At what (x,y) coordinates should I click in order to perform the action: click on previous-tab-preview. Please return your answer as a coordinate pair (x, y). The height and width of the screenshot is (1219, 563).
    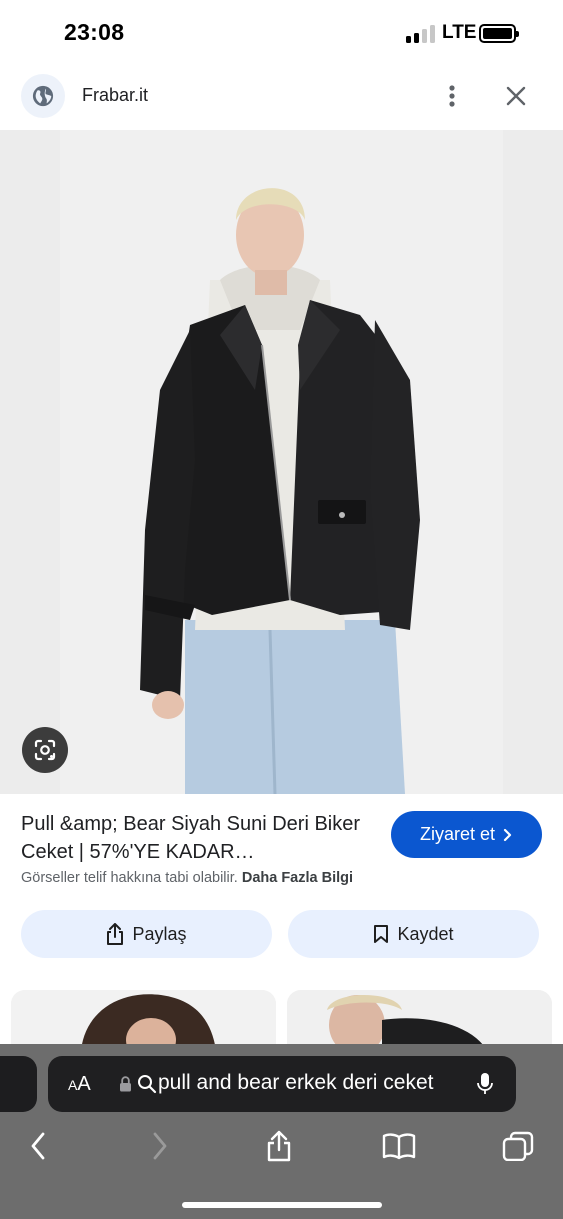
    Looking at the image, I should click on (18, 1084).